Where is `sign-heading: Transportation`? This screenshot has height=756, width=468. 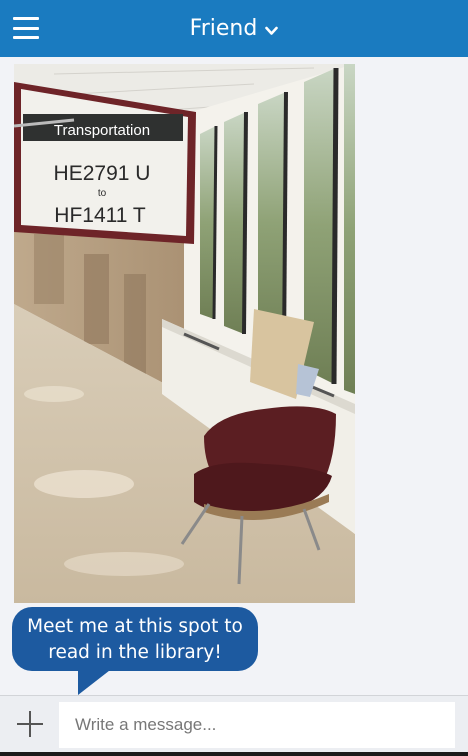
sign-heading: Transportation is located at coordinates (102, 130).